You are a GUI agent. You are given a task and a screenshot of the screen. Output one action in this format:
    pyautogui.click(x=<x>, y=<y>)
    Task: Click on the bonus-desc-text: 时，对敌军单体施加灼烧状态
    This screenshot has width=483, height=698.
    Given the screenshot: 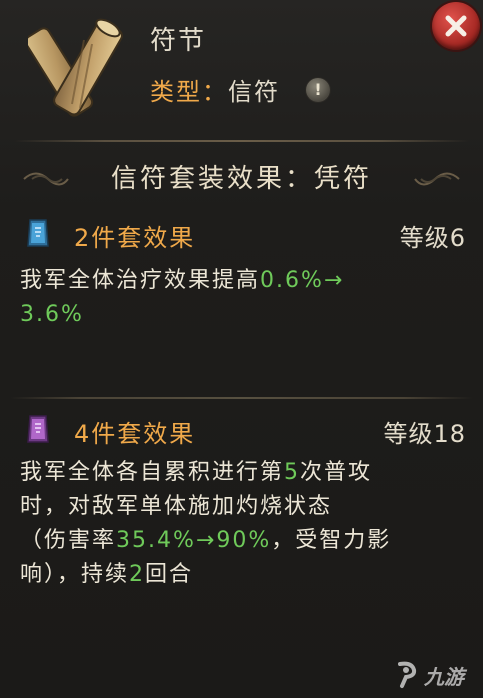 What is the action you would take?
    pyautogui.click(x=176, y=506)
    